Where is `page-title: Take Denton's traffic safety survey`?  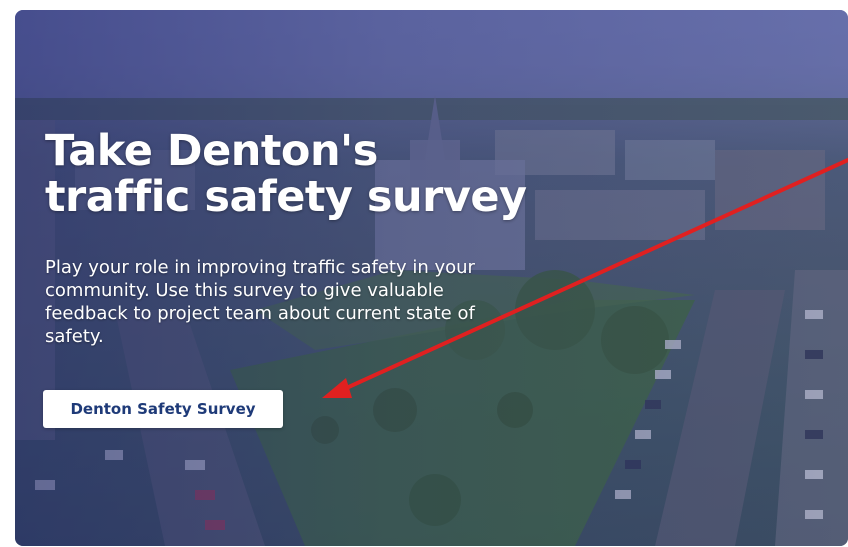 page-title: Take Denton's traffic safety survey is located at coordinates (305, 174).